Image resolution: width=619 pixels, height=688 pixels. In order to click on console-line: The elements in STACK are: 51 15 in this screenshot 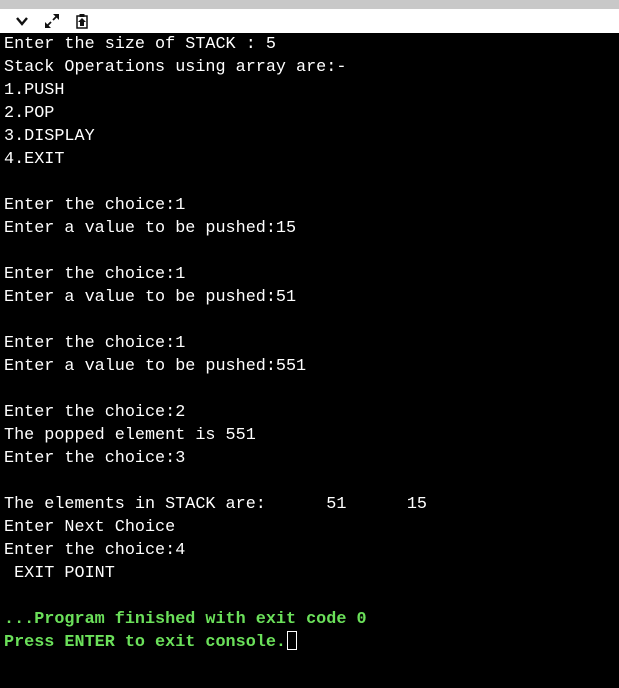, I will do `click(215, 504)`.